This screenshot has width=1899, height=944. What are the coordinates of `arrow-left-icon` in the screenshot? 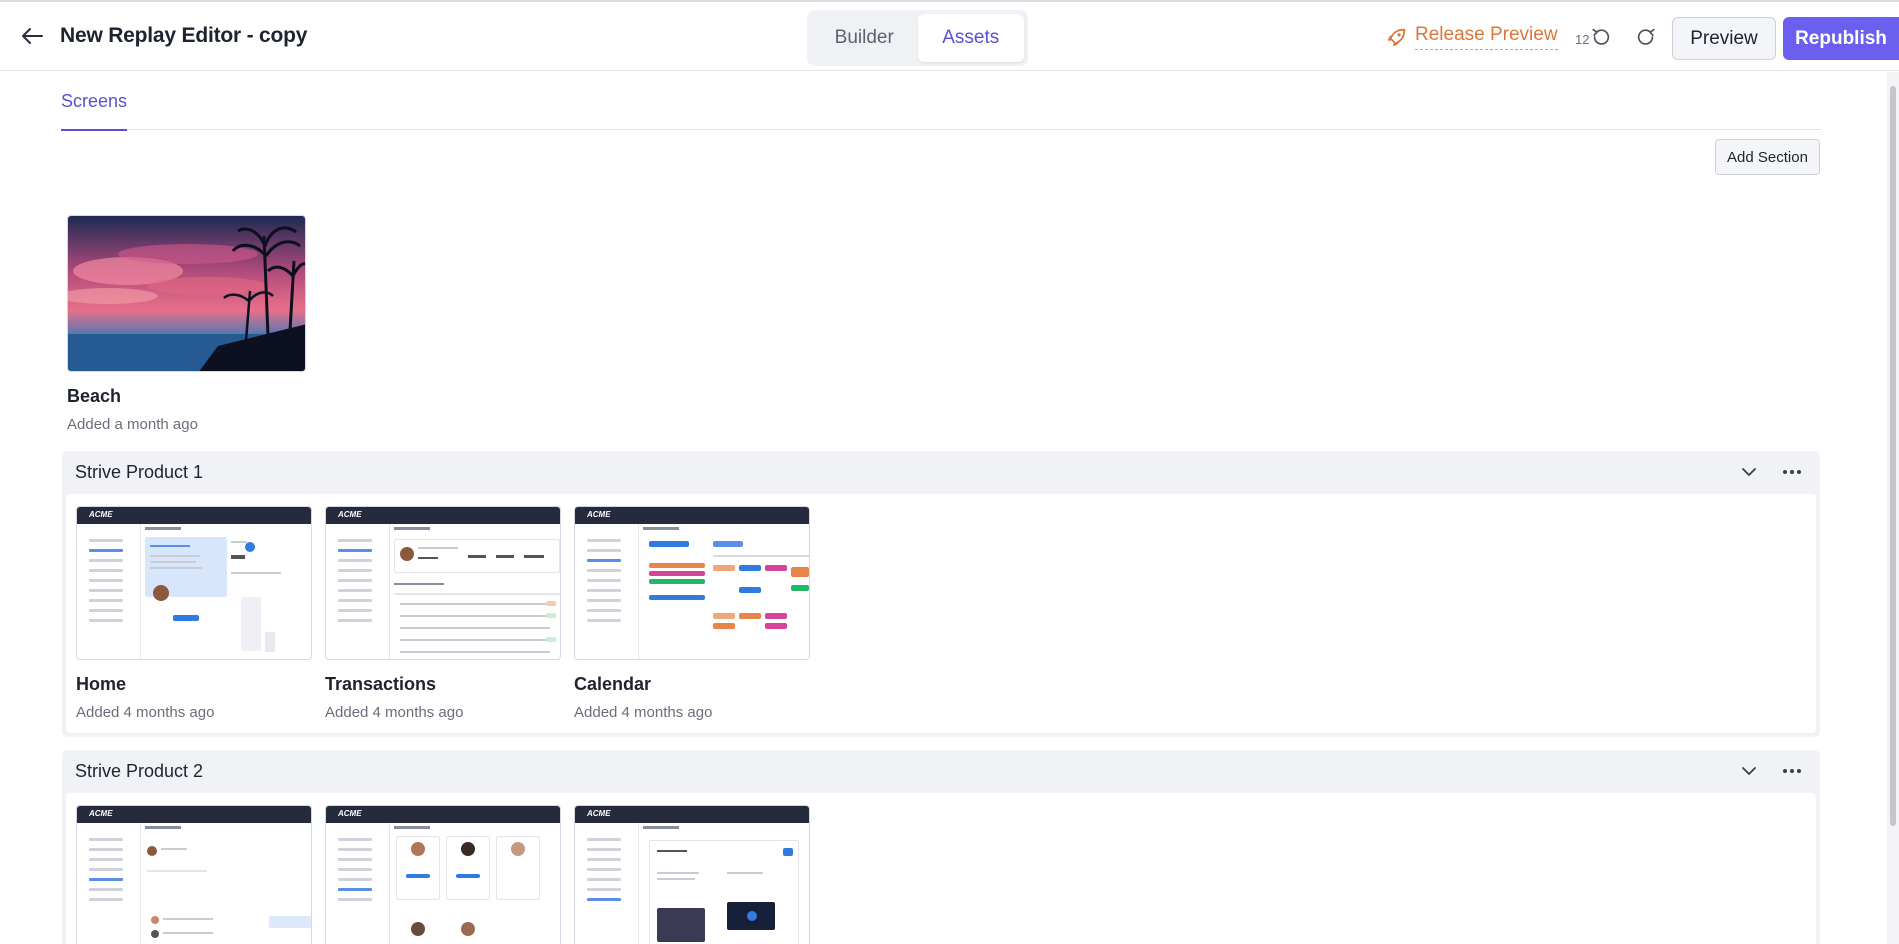 It's located at (32, 36).